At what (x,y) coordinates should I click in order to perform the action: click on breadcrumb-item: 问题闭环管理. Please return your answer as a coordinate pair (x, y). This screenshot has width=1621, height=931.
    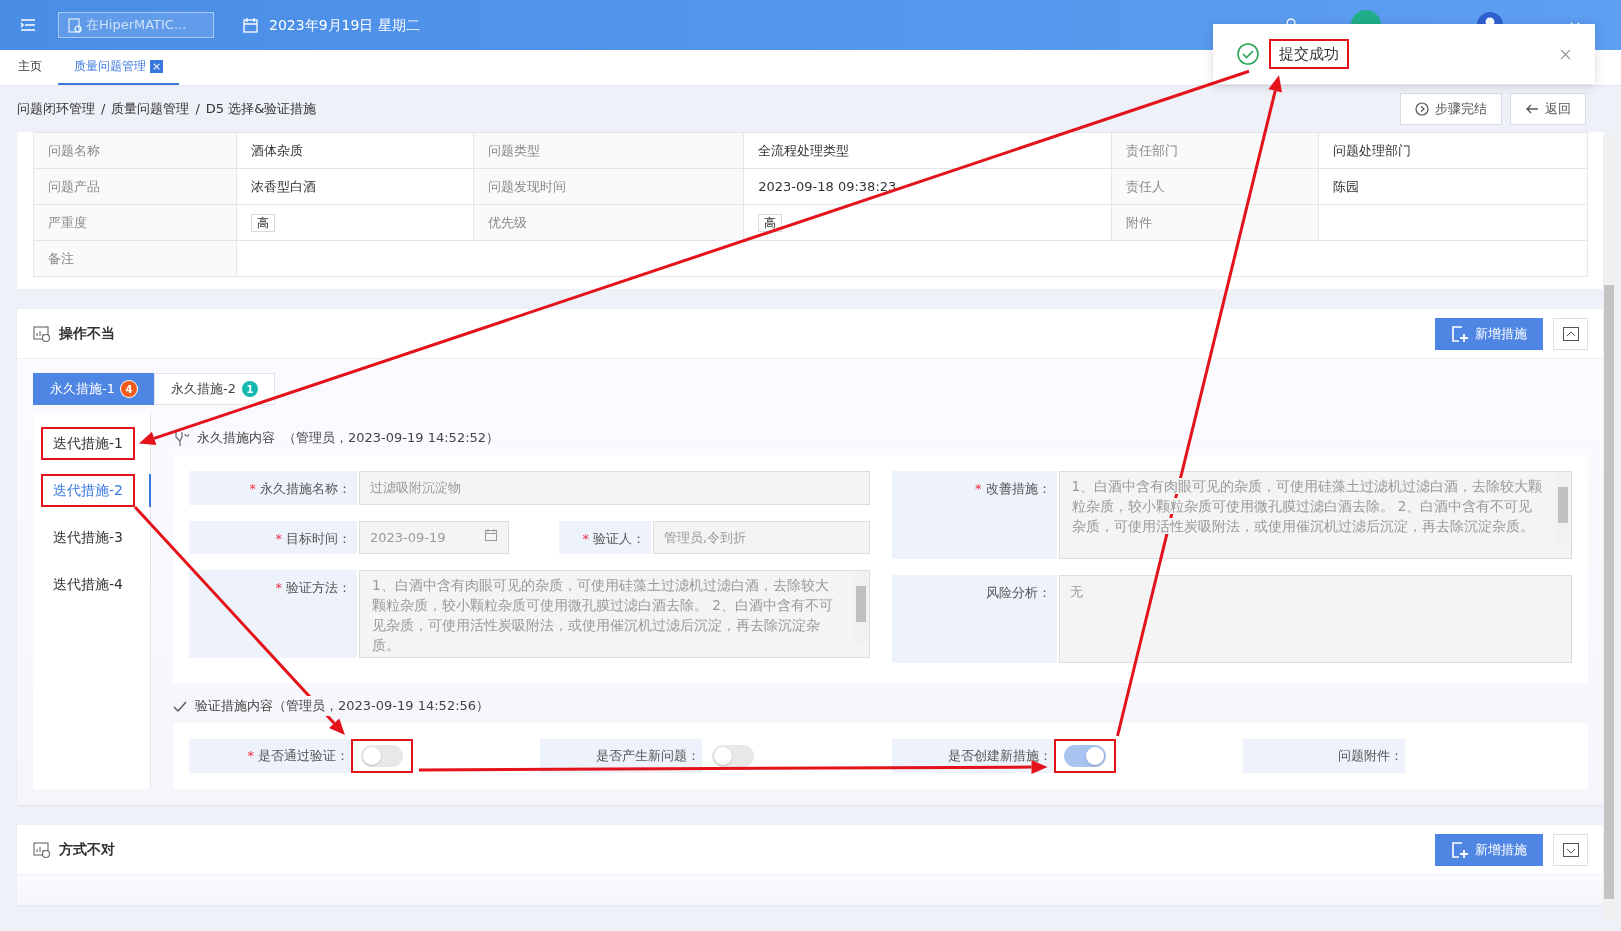
    Looking at the image, I should click on (56, 109).